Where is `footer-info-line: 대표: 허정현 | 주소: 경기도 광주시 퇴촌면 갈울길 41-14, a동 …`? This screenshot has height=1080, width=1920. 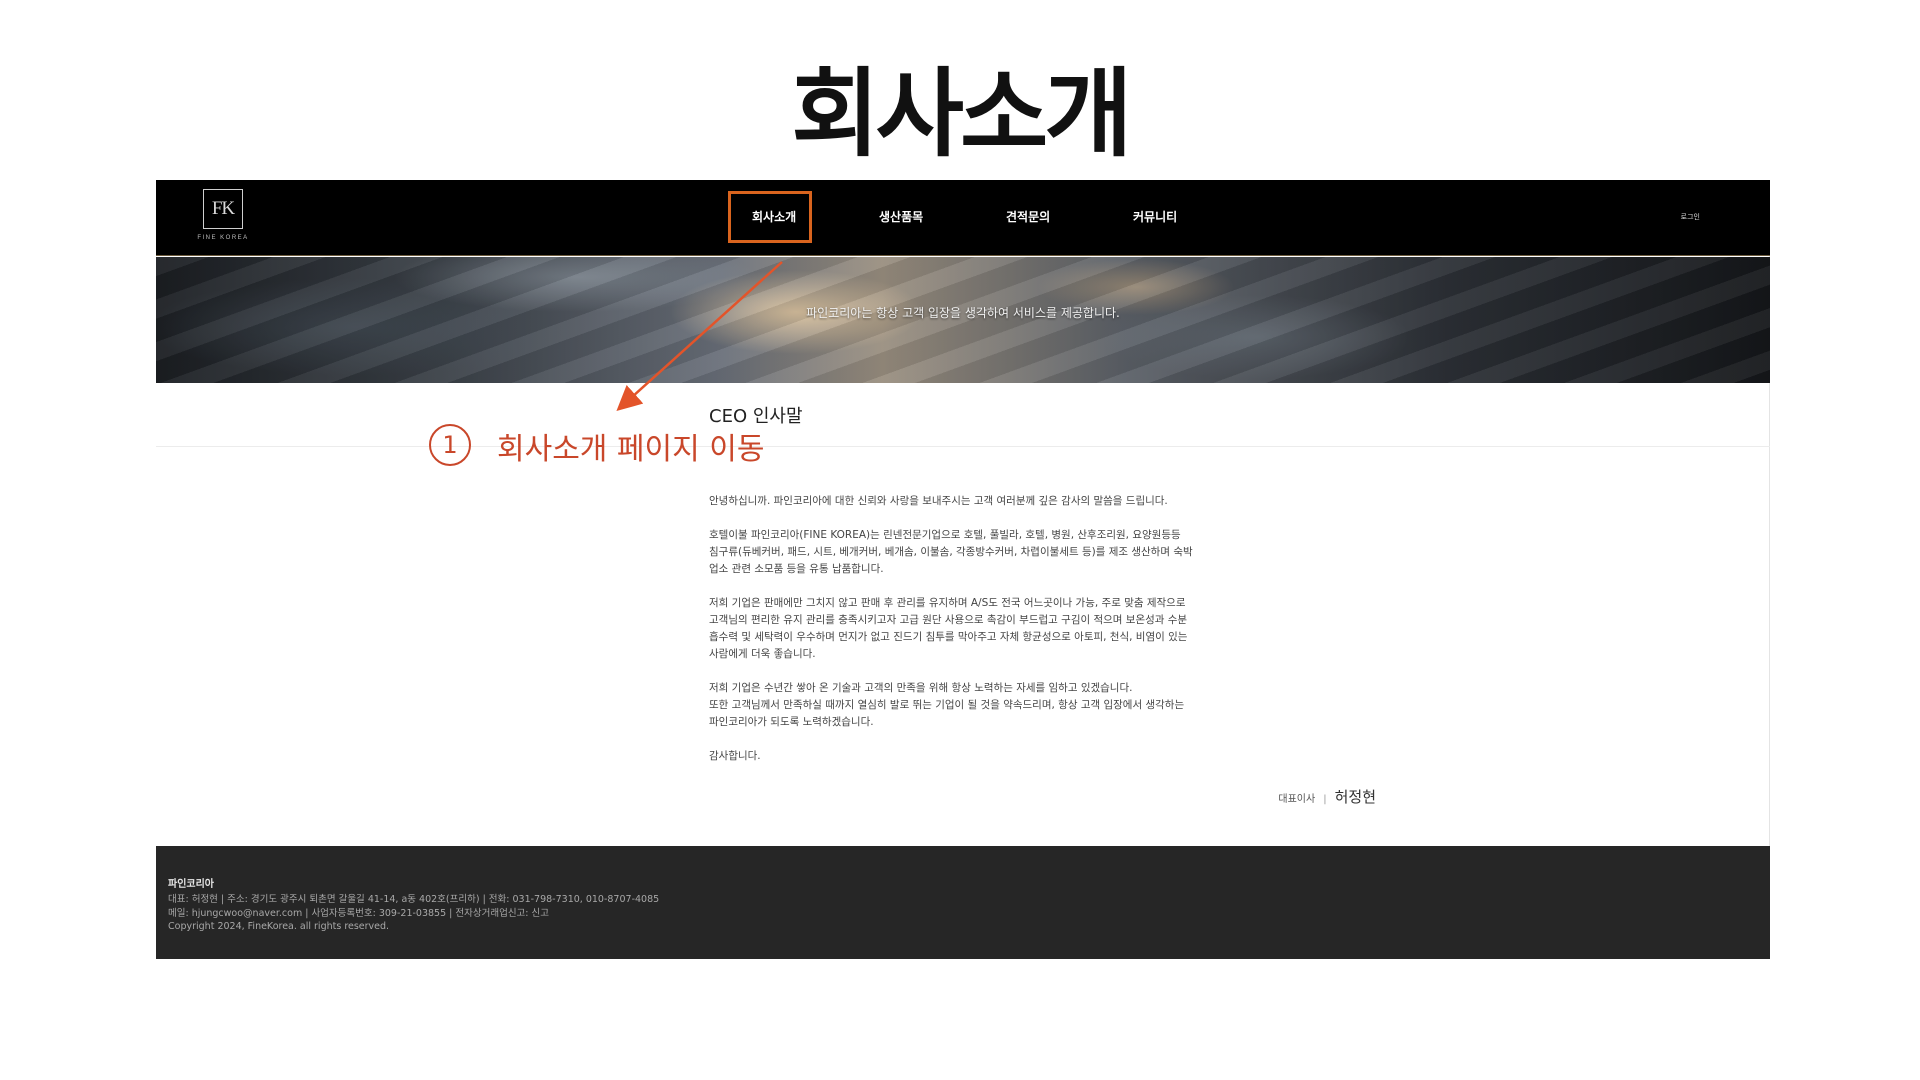
footer-info-line: 대표: 허정현 | 주소: 경기도 광주시 퇴촌면 갈울길 41-14, a동 … is located at coordinates (414, 899).